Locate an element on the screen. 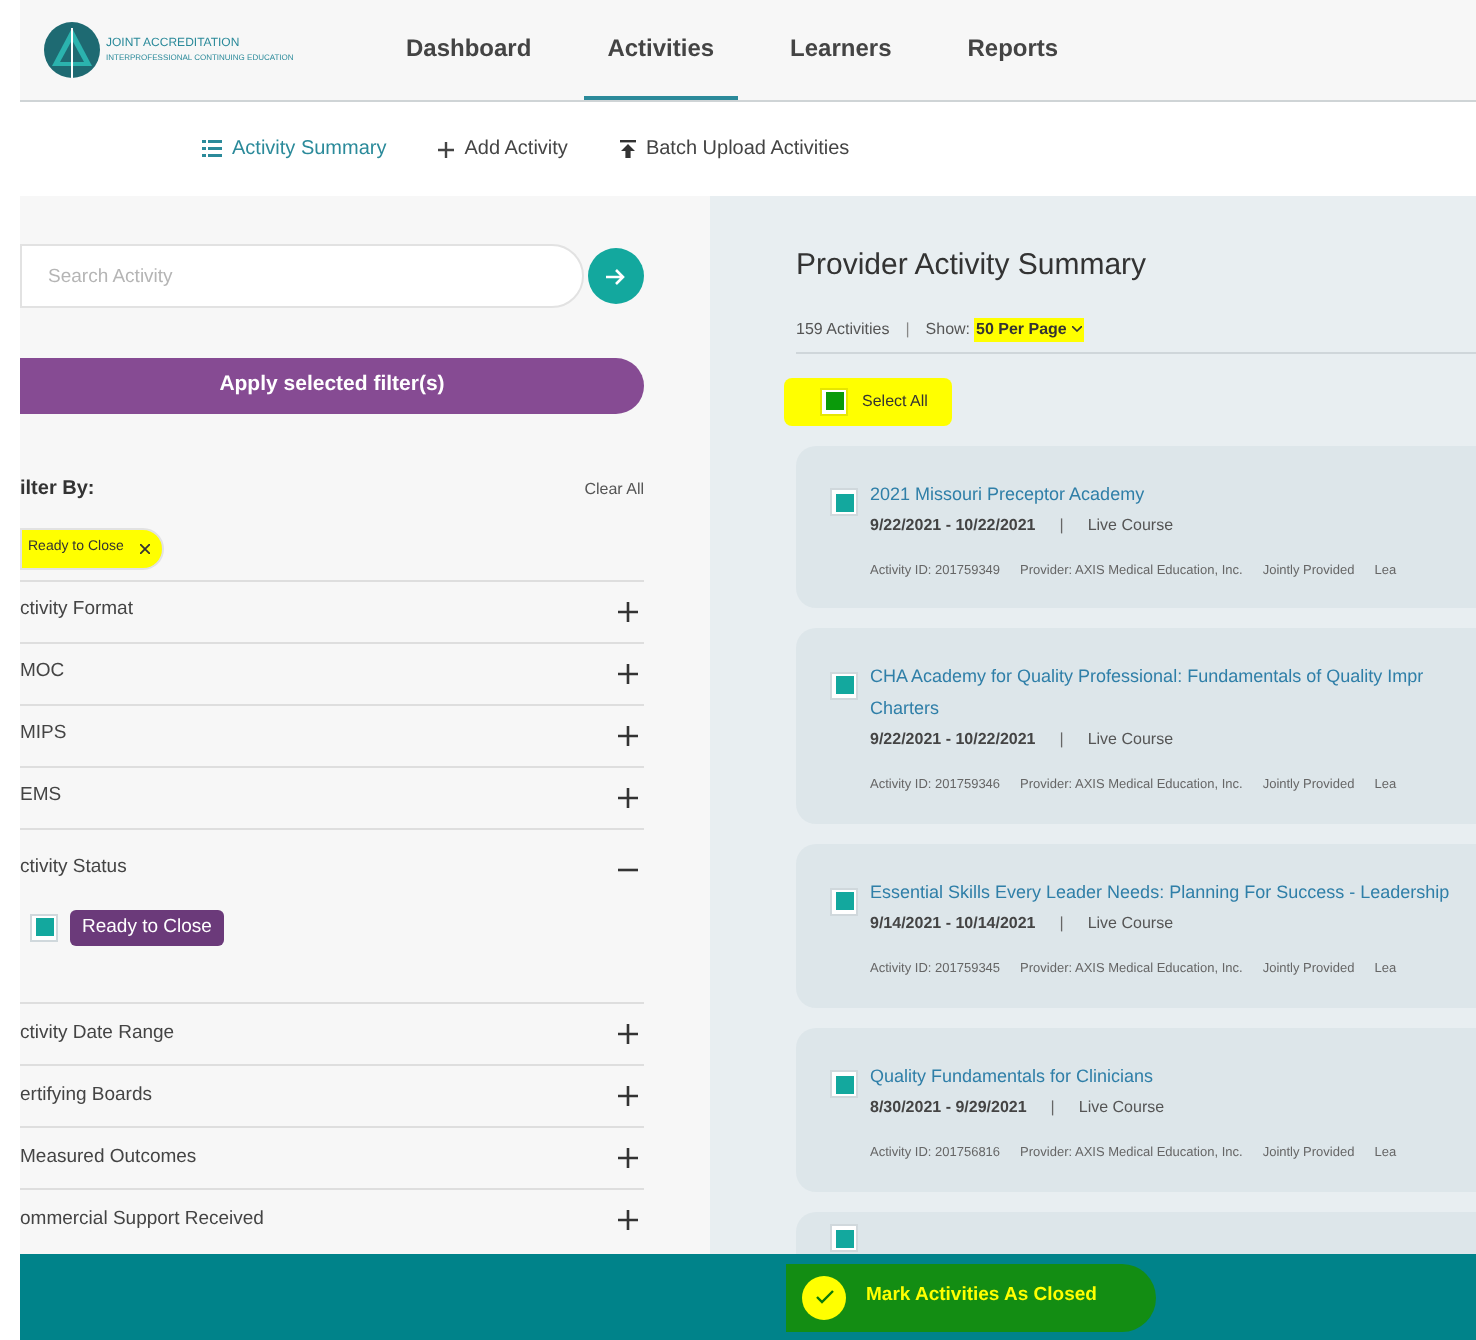 The height and width of the screenshot is (1340, 1476). subnav-link: Activity Summary is located at coordinates (294, 149).